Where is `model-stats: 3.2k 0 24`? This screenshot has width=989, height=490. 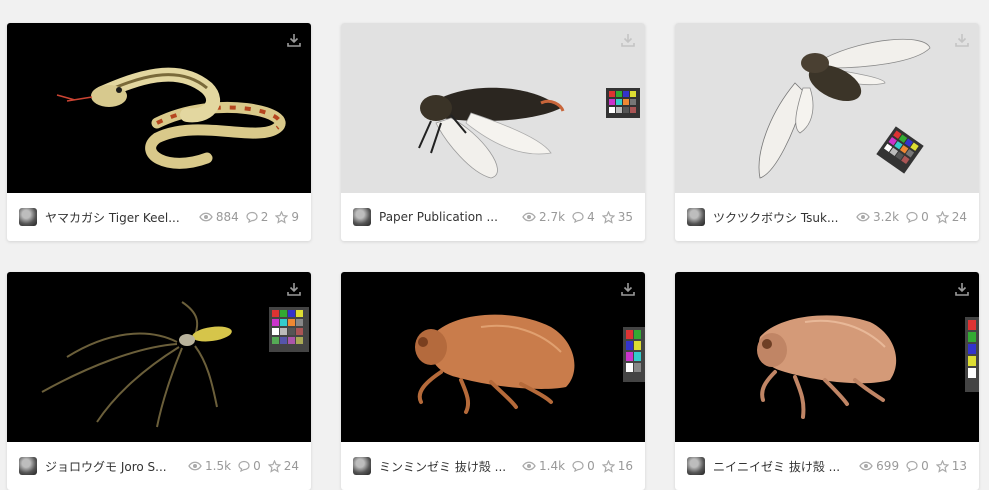
model-stats: 3.2k 0 24 is located at coordinates (911, 217).